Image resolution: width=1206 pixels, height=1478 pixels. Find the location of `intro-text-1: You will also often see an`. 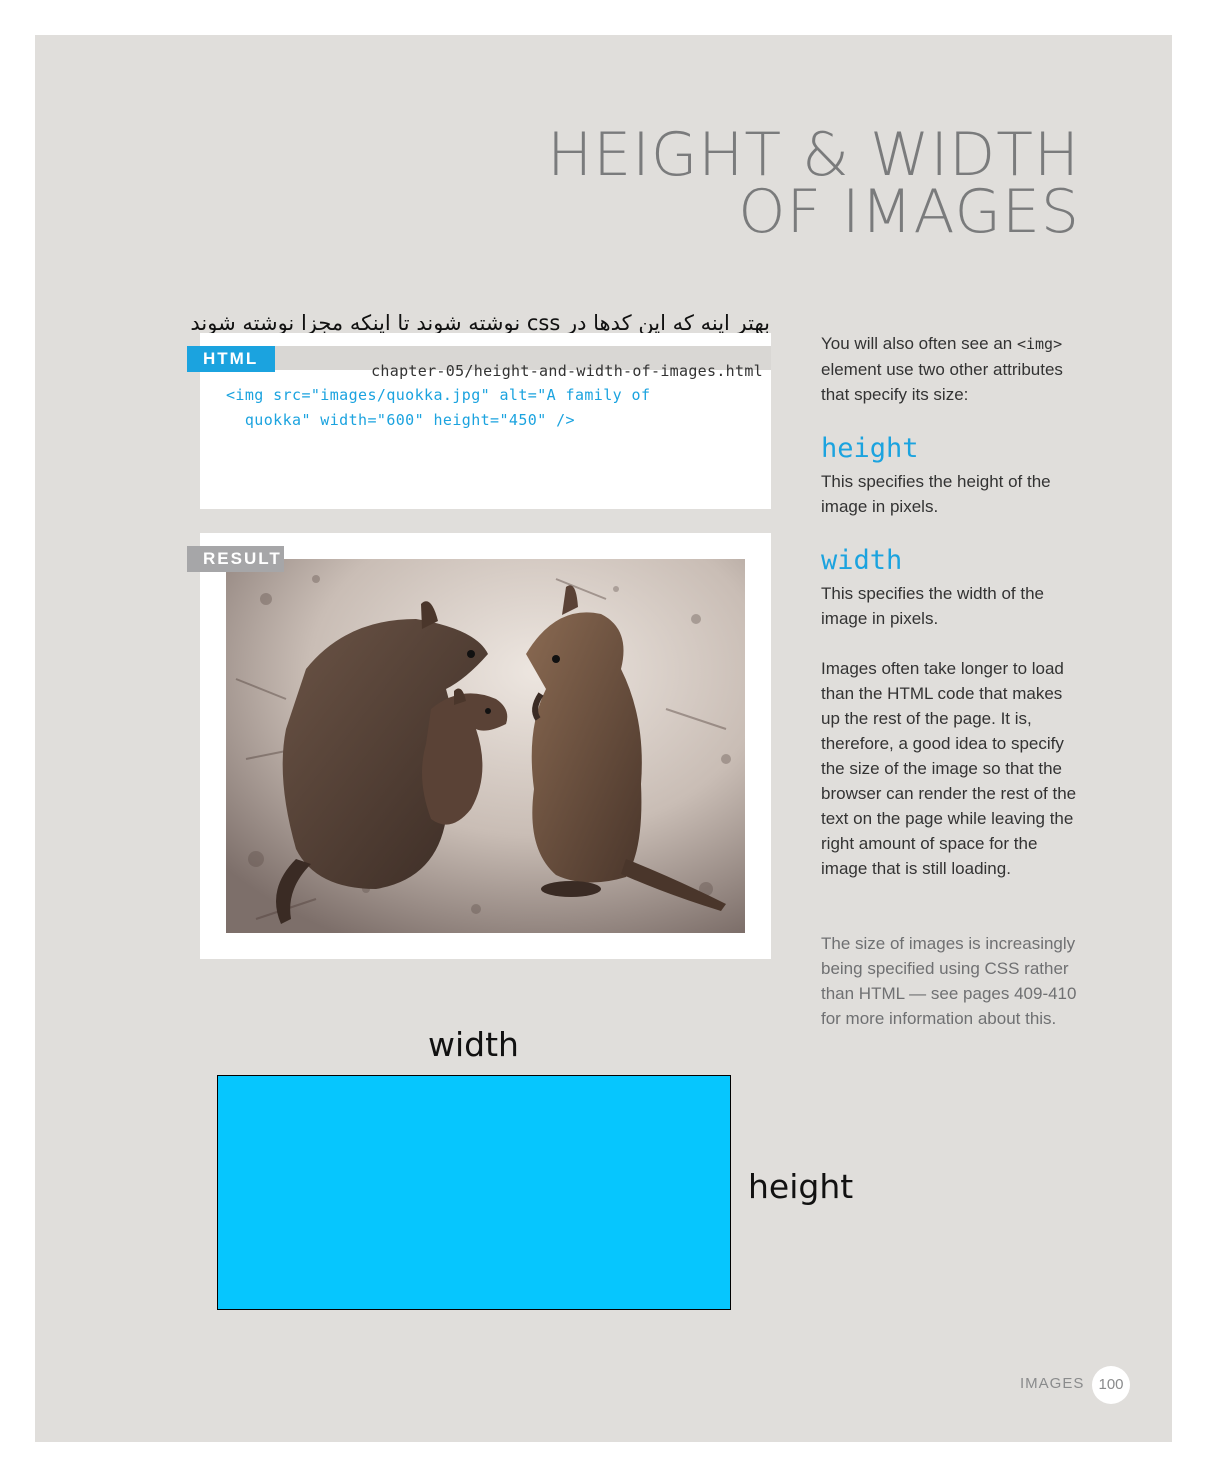

intro-text-1: You will also often see an is located at coordinates (919, 343).